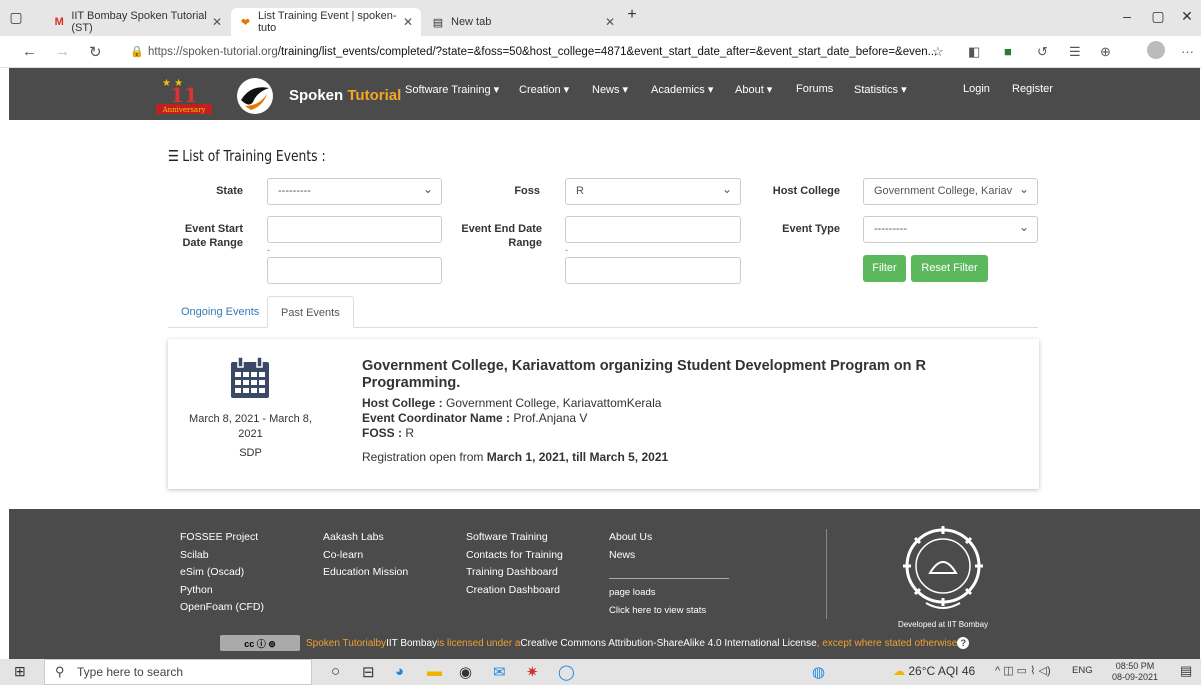  Describe the element at coordinates (1008, 51) in the screenshot. I see `extension-icon: ■` at that location.